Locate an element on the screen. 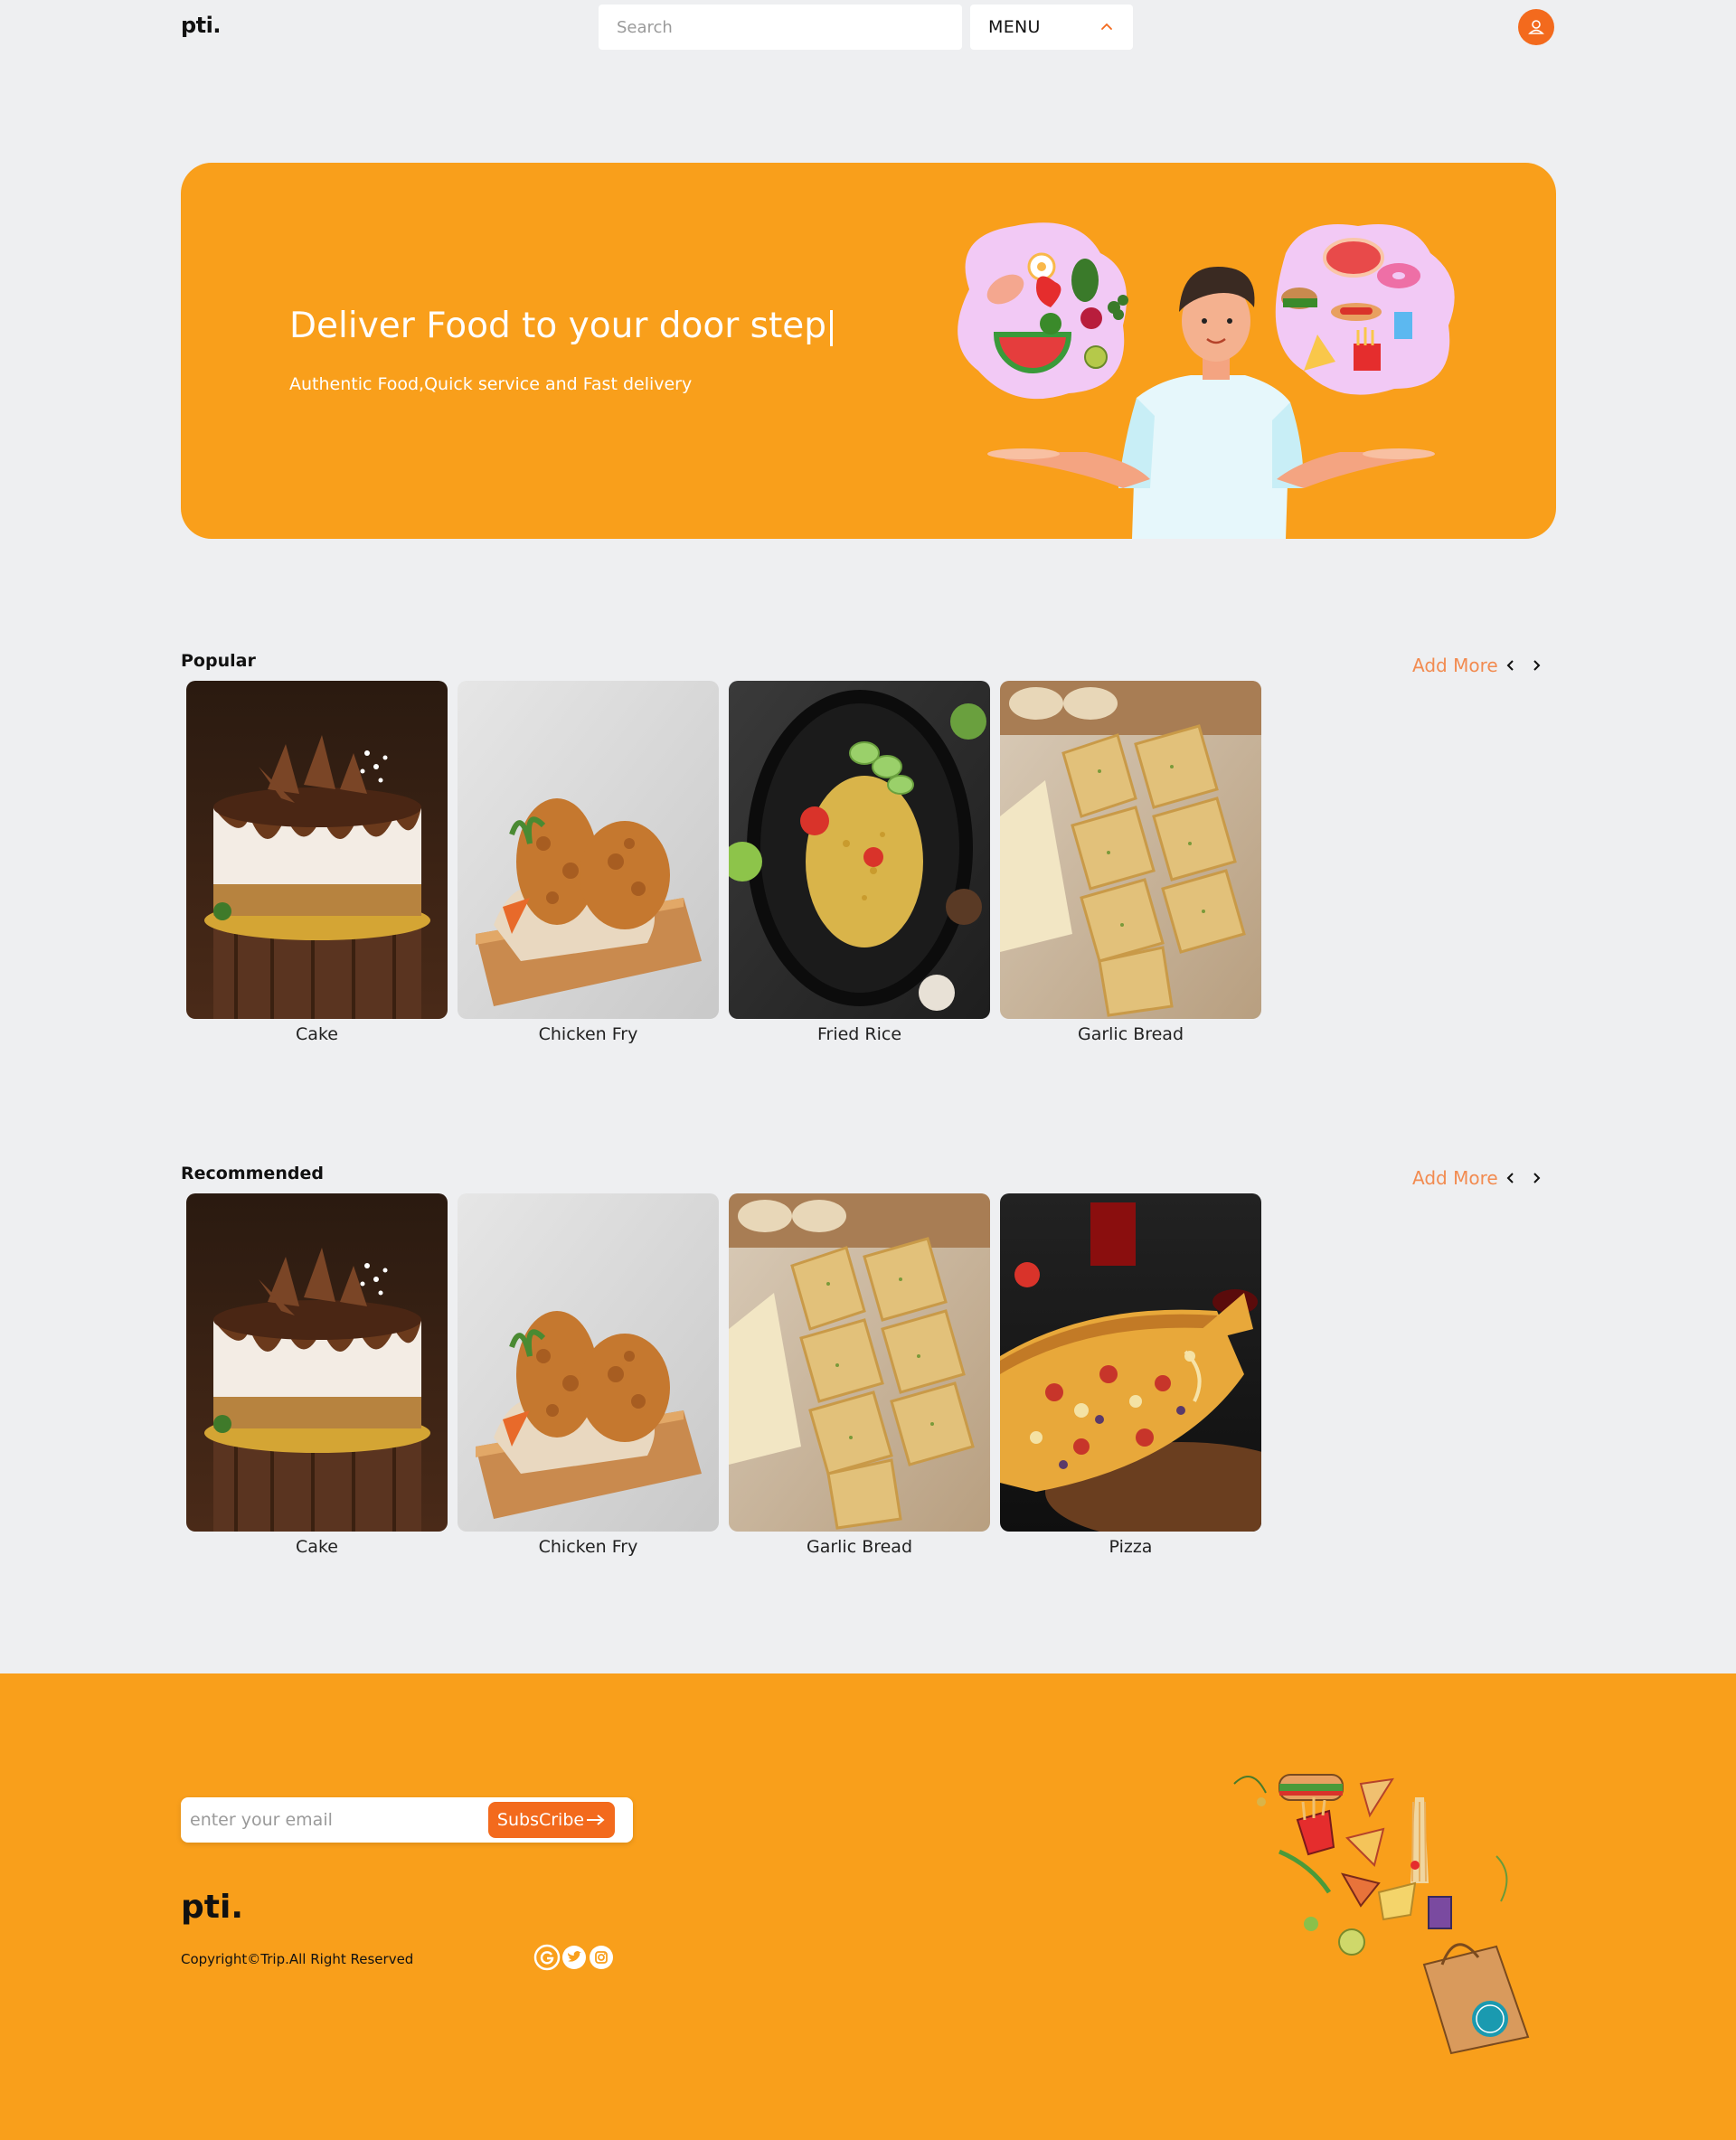 The image size is (1736, 2140). menu-label: MENU is located at coordinates (1015, 27).